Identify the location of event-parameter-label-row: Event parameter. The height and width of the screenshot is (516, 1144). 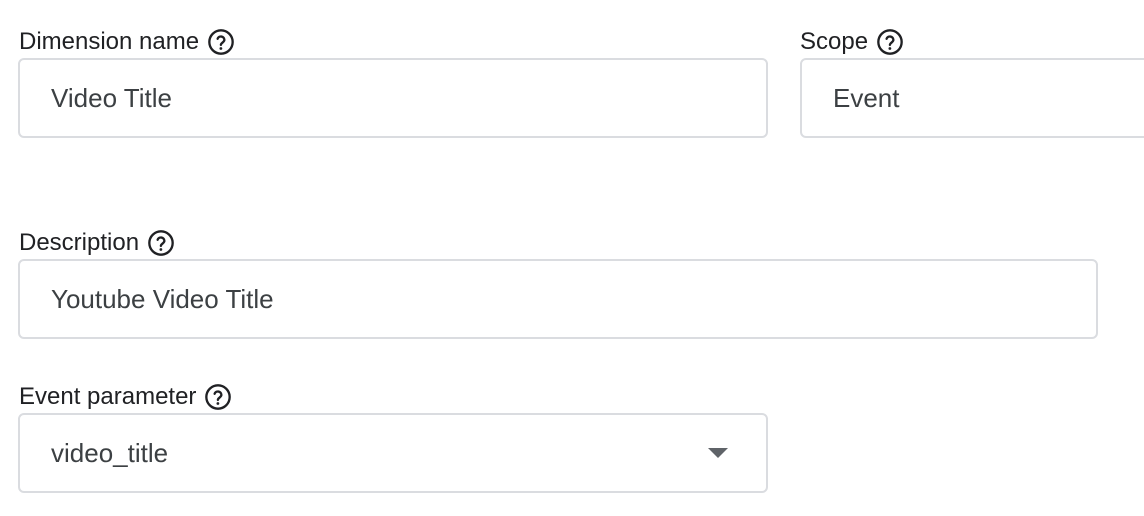
(125, 397).